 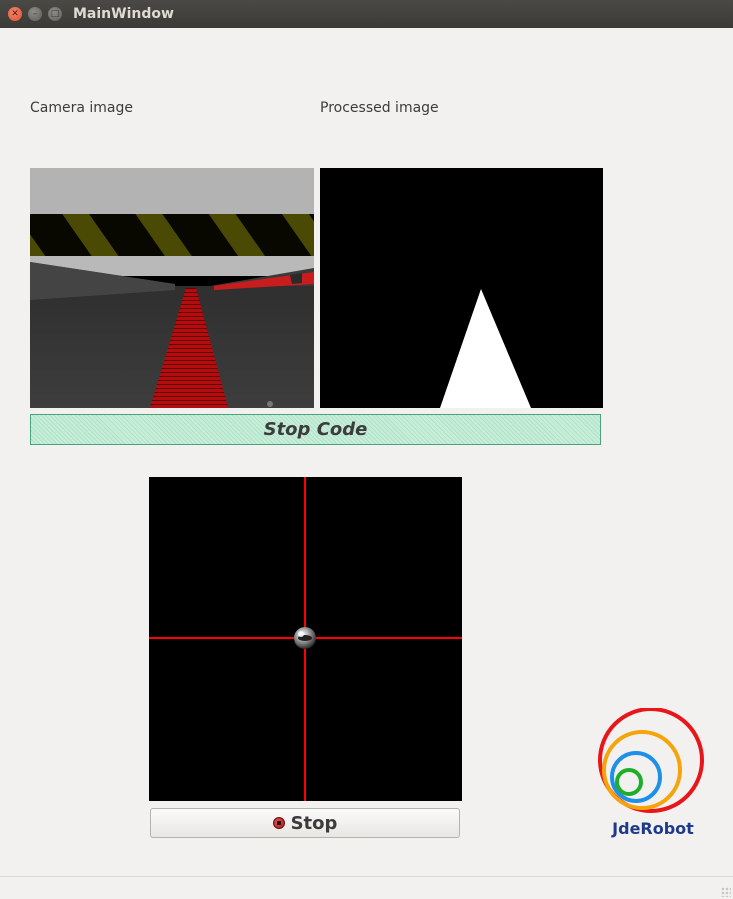 I want to click on minimize-icon: –, so click(x=35, y=14).